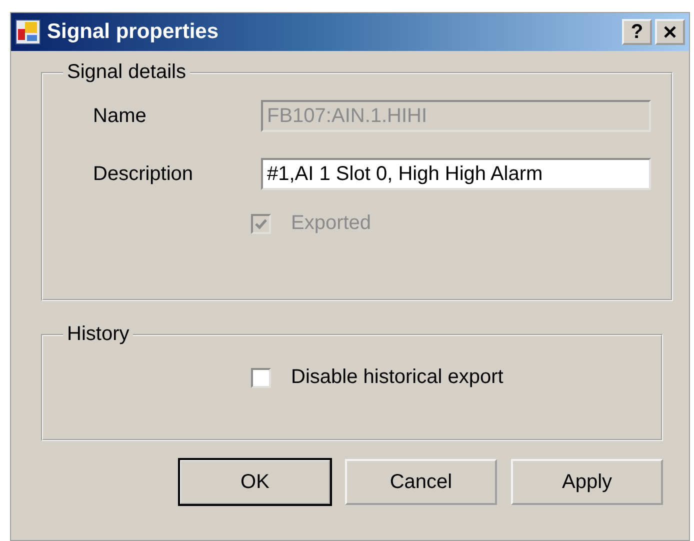  Describe the element at coordinates (261, 378) in the screenshot. I see `checkbox` at that location.